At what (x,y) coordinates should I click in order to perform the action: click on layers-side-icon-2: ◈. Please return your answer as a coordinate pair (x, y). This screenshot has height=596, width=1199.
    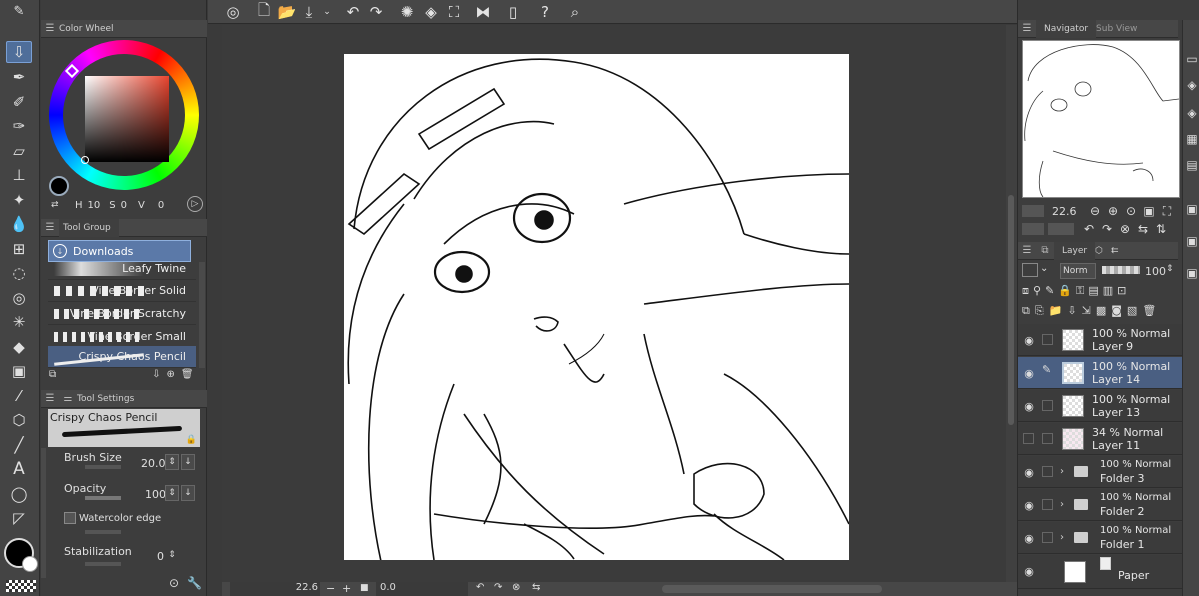
    Looking at the image, I should click on (1191, 113).